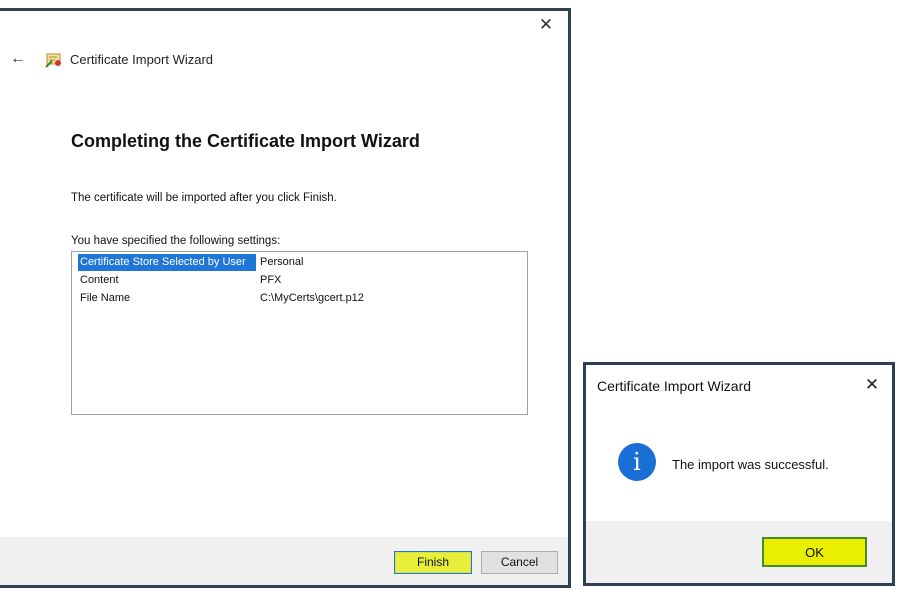 The width and height of the screenshot is (907, 594). What do you see at coordinates (271, 280) in the screenshot?
I see `settings-value: PFX` at bounding box center [271, 280].